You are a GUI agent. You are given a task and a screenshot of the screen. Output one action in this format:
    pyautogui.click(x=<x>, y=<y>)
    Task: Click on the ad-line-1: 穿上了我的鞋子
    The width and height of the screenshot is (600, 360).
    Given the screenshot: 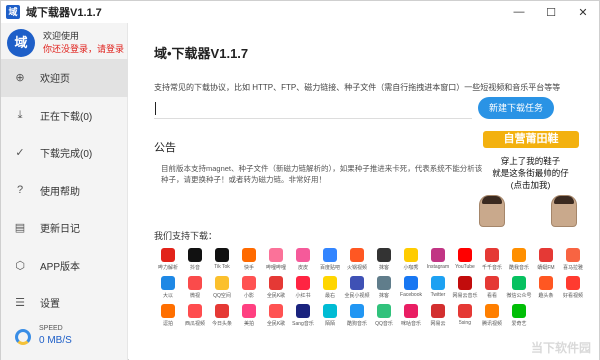 What is the action you would take?
    pyautogui.click(x=530, y=161)
    